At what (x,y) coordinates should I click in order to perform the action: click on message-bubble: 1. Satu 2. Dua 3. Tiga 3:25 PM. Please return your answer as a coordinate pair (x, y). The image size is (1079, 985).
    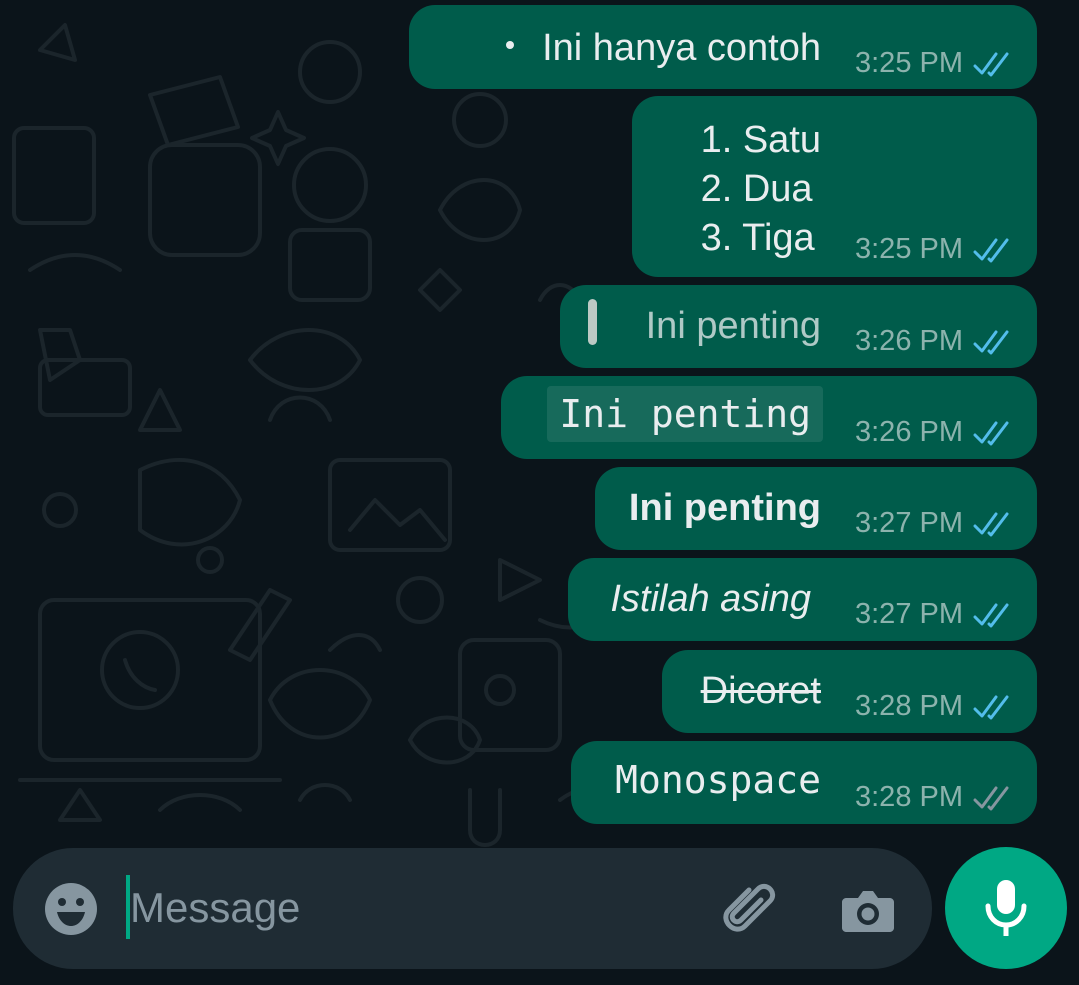
    Looking at the image, I should click on (834, 186).